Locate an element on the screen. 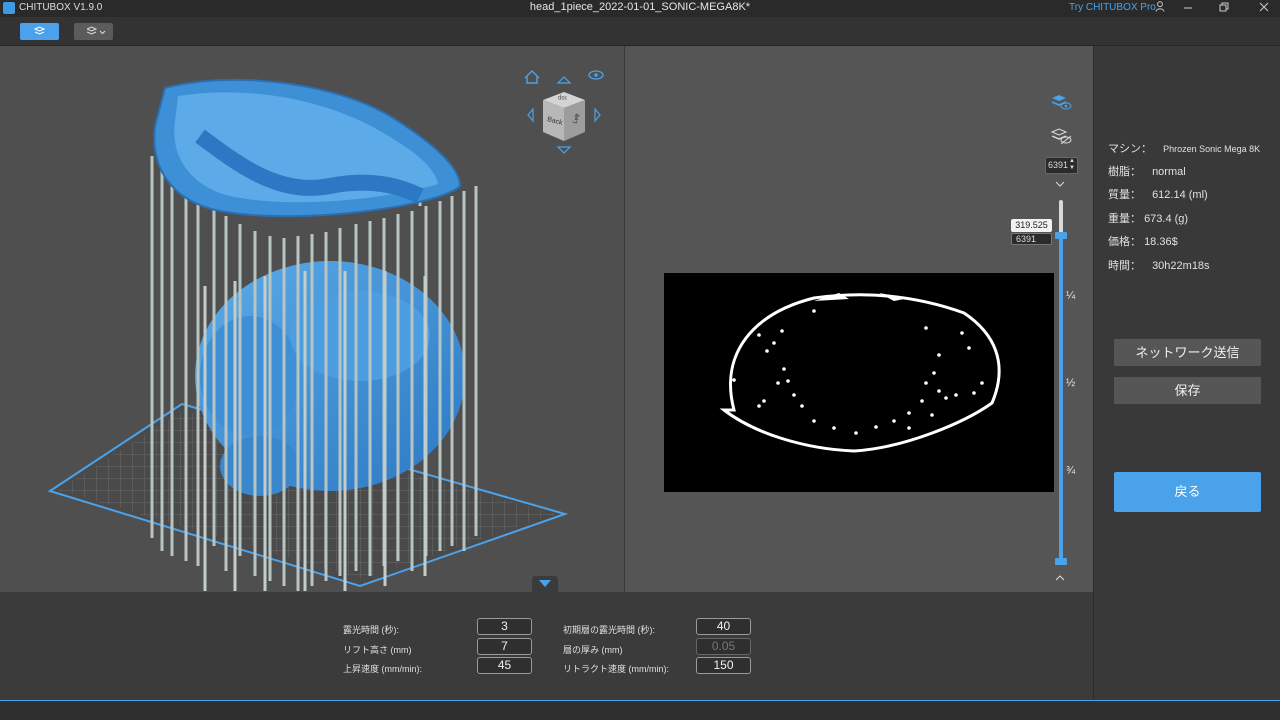 Image resolution: width=1280 pixels, height=720 pixels. try-pro-link: Try CHITUBOX Pro is located at coordinates (1112, 7).